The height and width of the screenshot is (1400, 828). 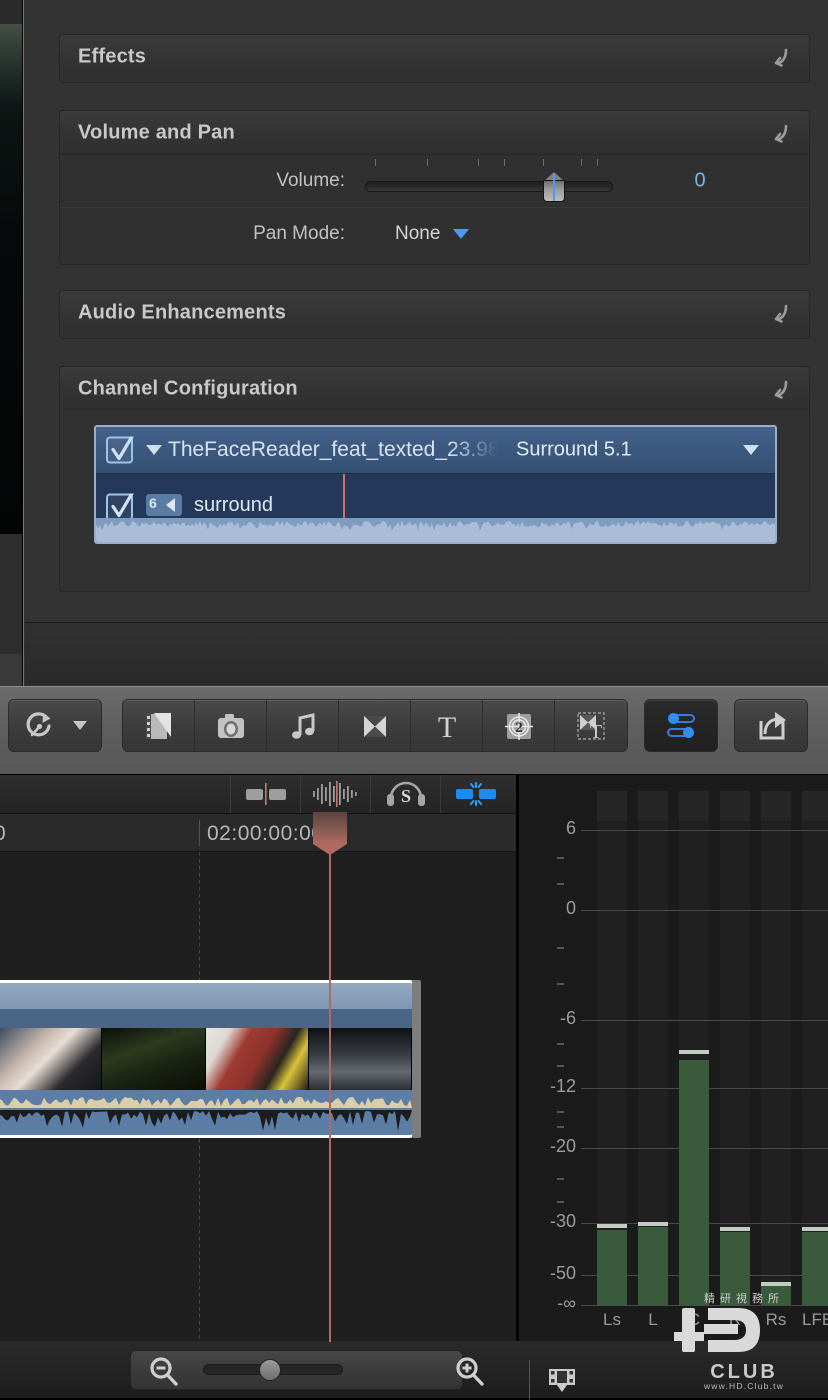 I want to click on meter-scale-label: 6, so click(x=570, y=828).